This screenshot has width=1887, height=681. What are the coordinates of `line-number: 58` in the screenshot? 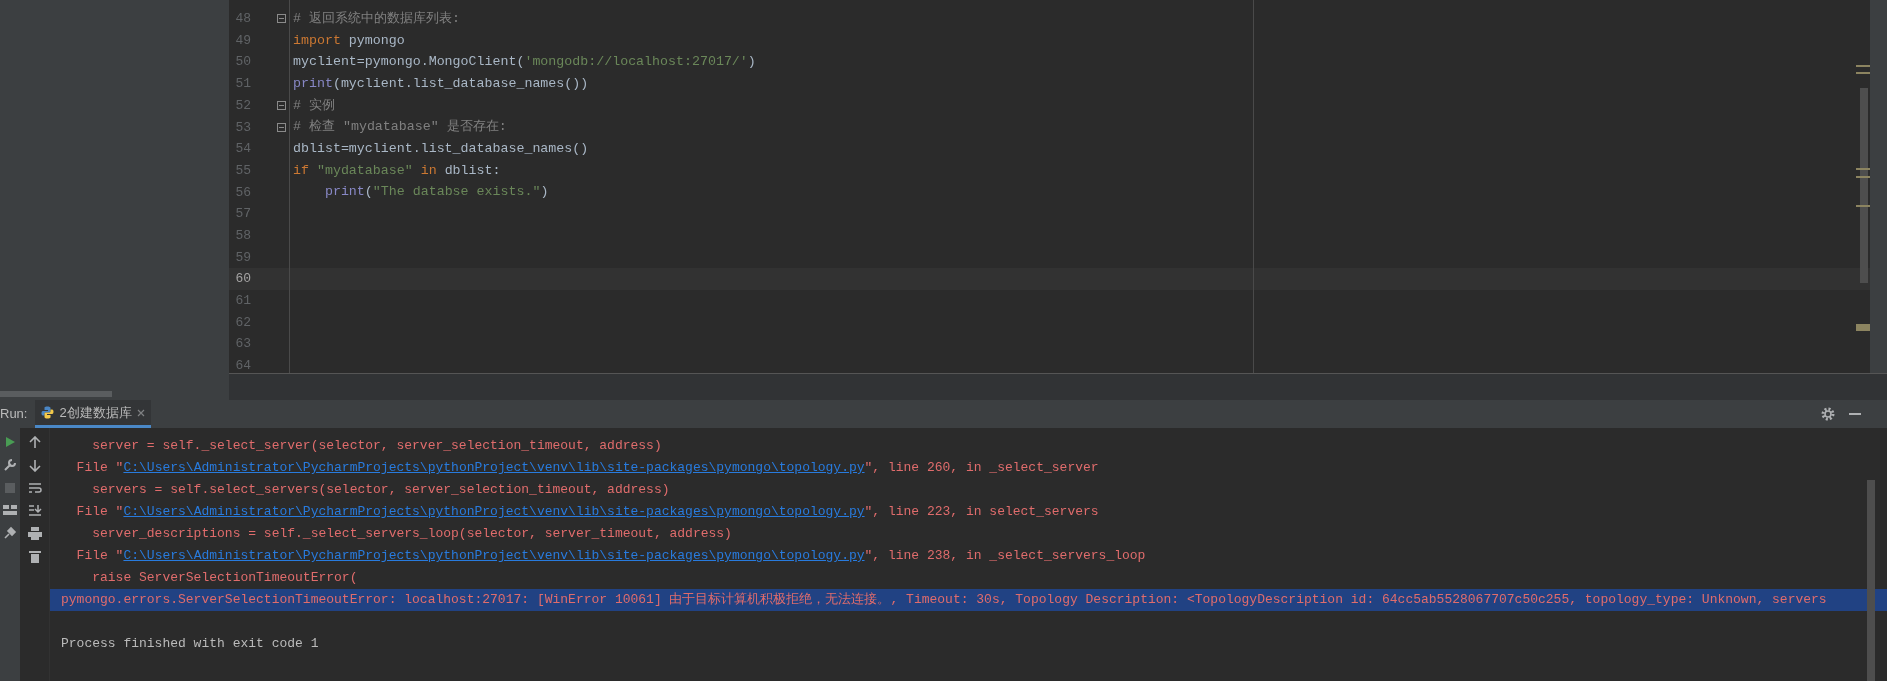 It's located at (242, 235).